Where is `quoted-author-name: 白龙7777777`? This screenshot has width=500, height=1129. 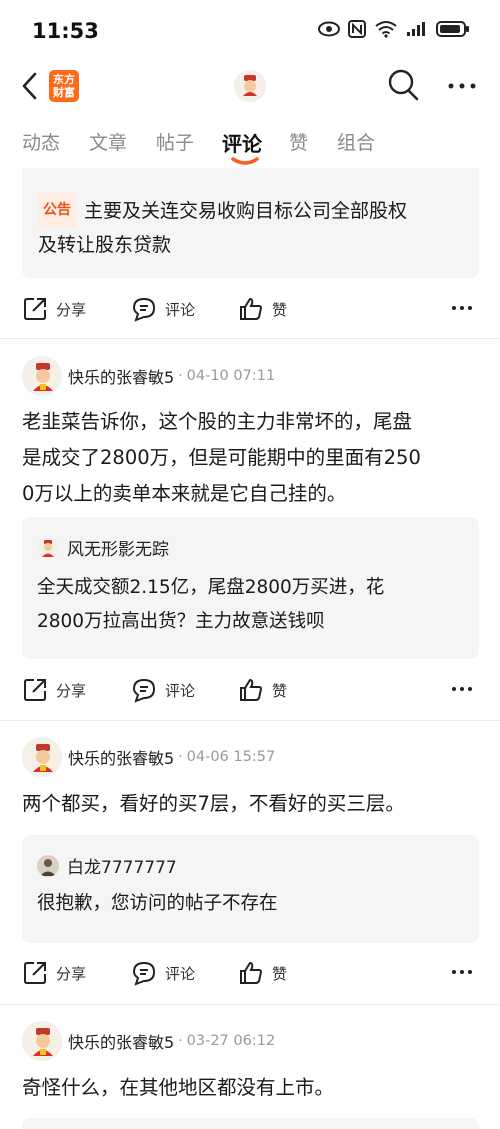 quoted-author-name: 白龙7777777 is located at coordinates (122, 868).